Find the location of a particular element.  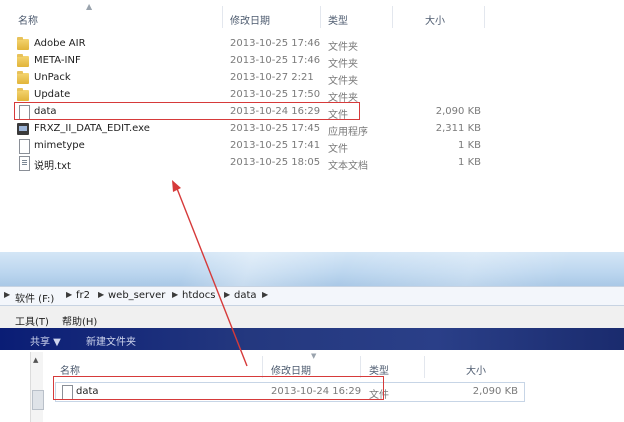

breadcrumb-fr2: fr2 is located at coordinates (83, 295).